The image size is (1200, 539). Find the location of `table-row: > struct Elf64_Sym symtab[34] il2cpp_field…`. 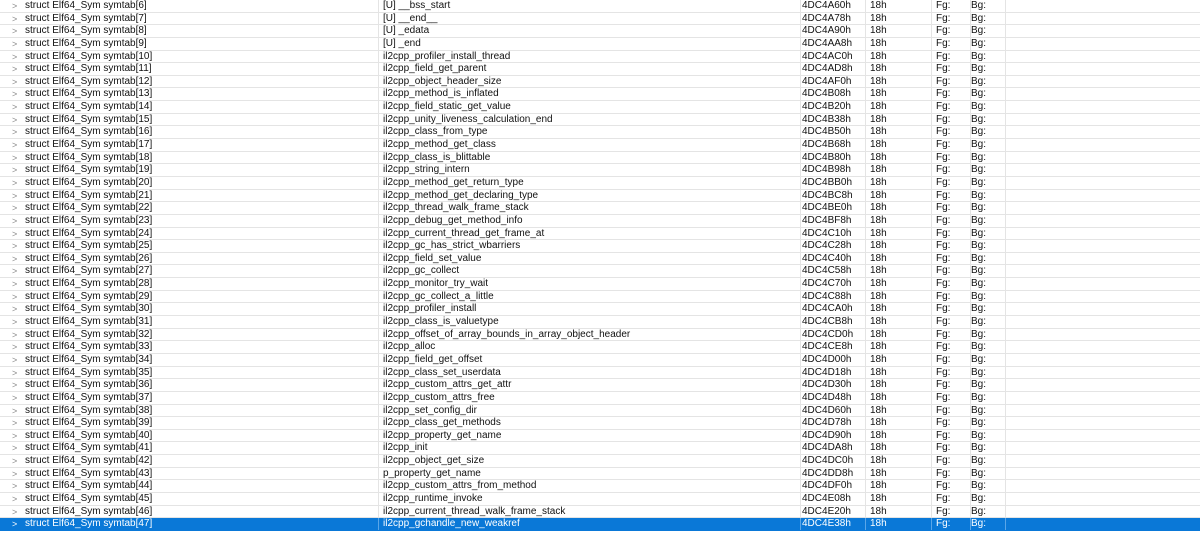

table-row: > struct Elf64_Sym symtab[34] il2cpp_field… is located at coordinates (600, 360).